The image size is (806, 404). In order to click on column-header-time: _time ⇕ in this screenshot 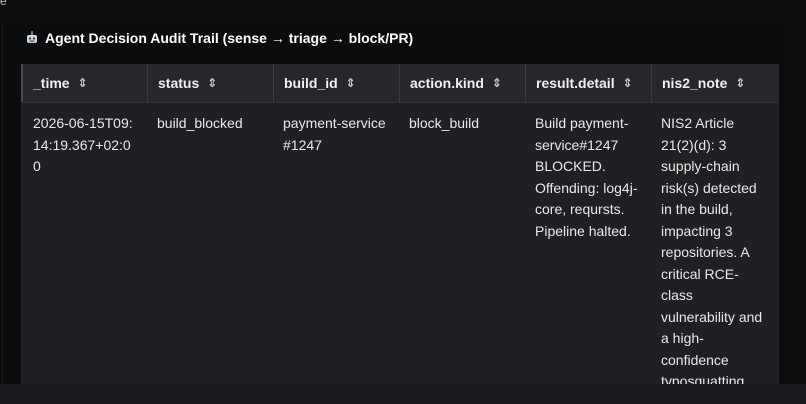, I will do `click(84, 83)`.